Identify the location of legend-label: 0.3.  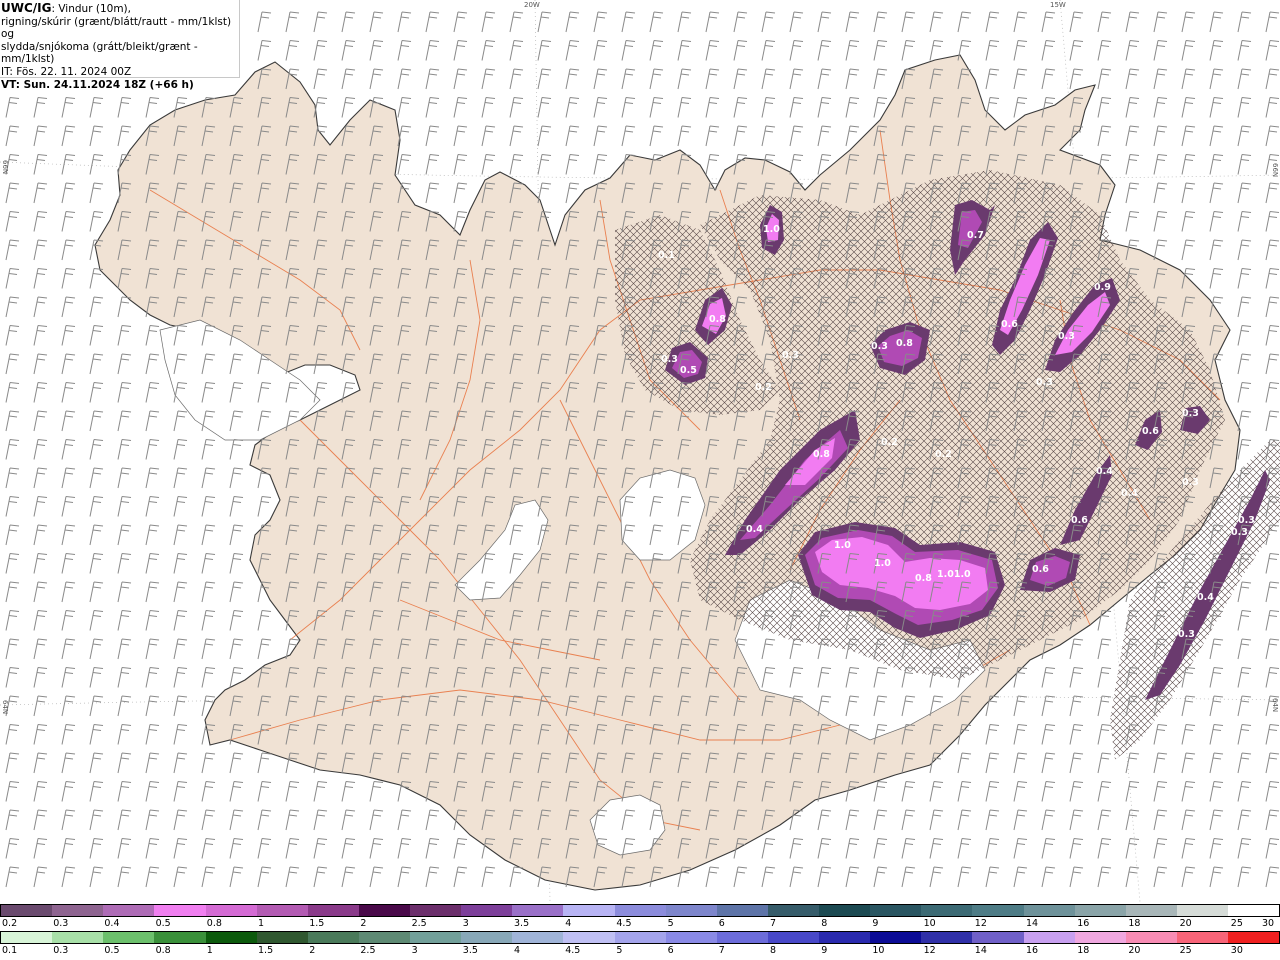
(61, 923).